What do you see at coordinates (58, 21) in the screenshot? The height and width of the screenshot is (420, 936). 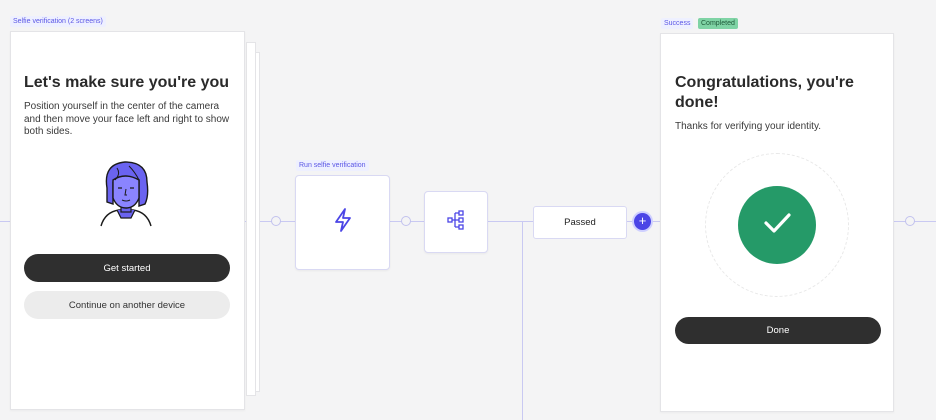 I see `selfie-node-label: Selfie verification (2 screens)` at bounding box center [58, 21].